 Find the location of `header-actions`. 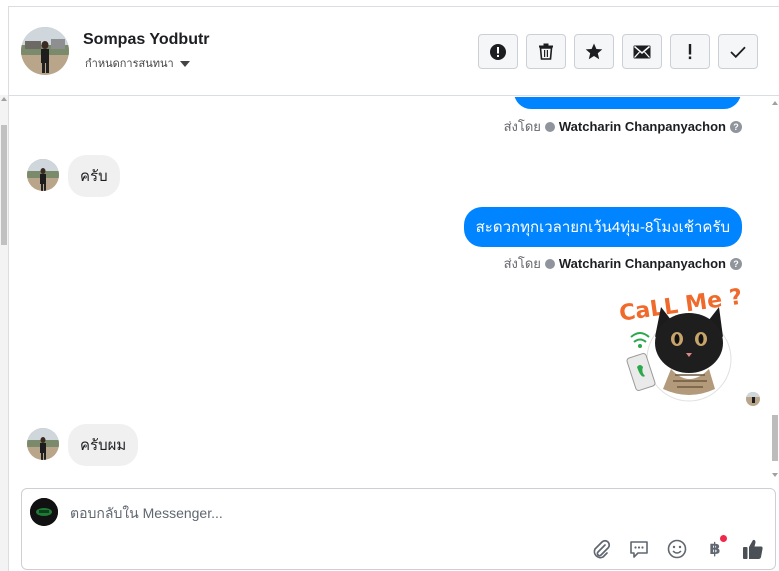

header-actions is located at coordinates (618, 51).